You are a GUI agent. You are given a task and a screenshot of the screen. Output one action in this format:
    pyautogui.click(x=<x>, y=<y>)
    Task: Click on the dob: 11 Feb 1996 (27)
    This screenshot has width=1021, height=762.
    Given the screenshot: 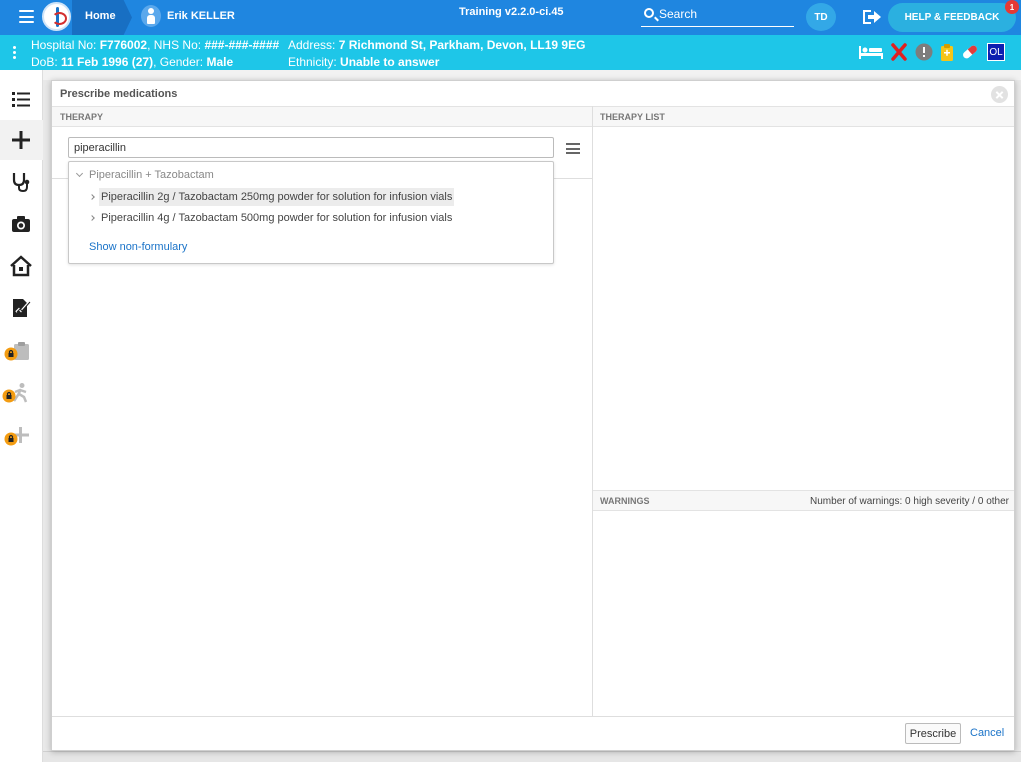 What is the action you would take?
    pyautogui.click(x=107, y=62)
    